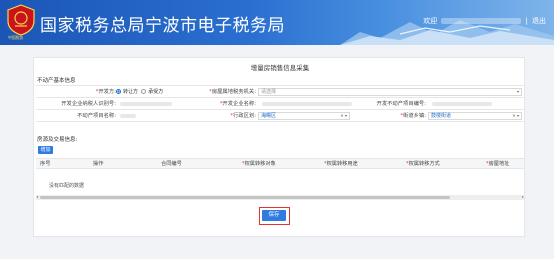 This screenshot has width=554, height=259. I want to click on horizontal-scrollbar: ◂ ▸, so click(280, 197).